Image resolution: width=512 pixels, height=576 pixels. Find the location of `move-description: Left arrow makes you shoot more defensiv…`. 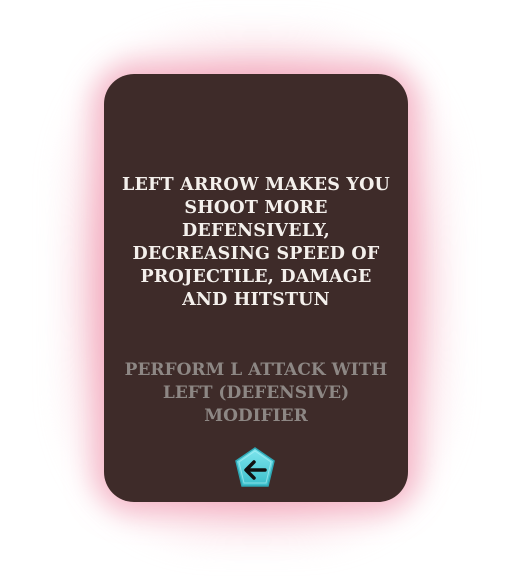

move-description: Left arrow makes you shoot more defensiv… is located at coordinates (256, 242).